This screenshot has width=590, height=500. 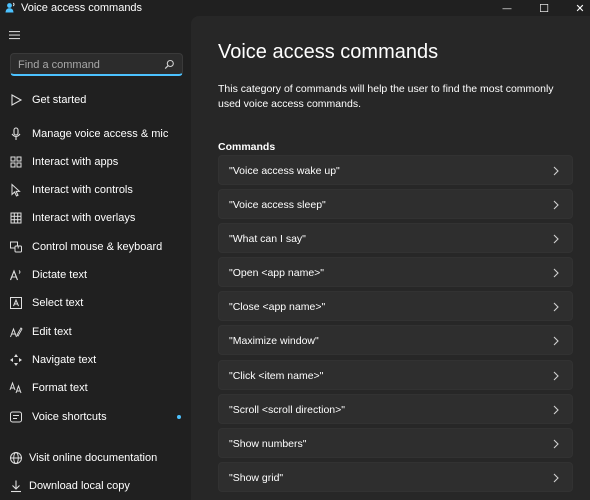 I want to click on close-button: ✕, so click(x=573, y=8).